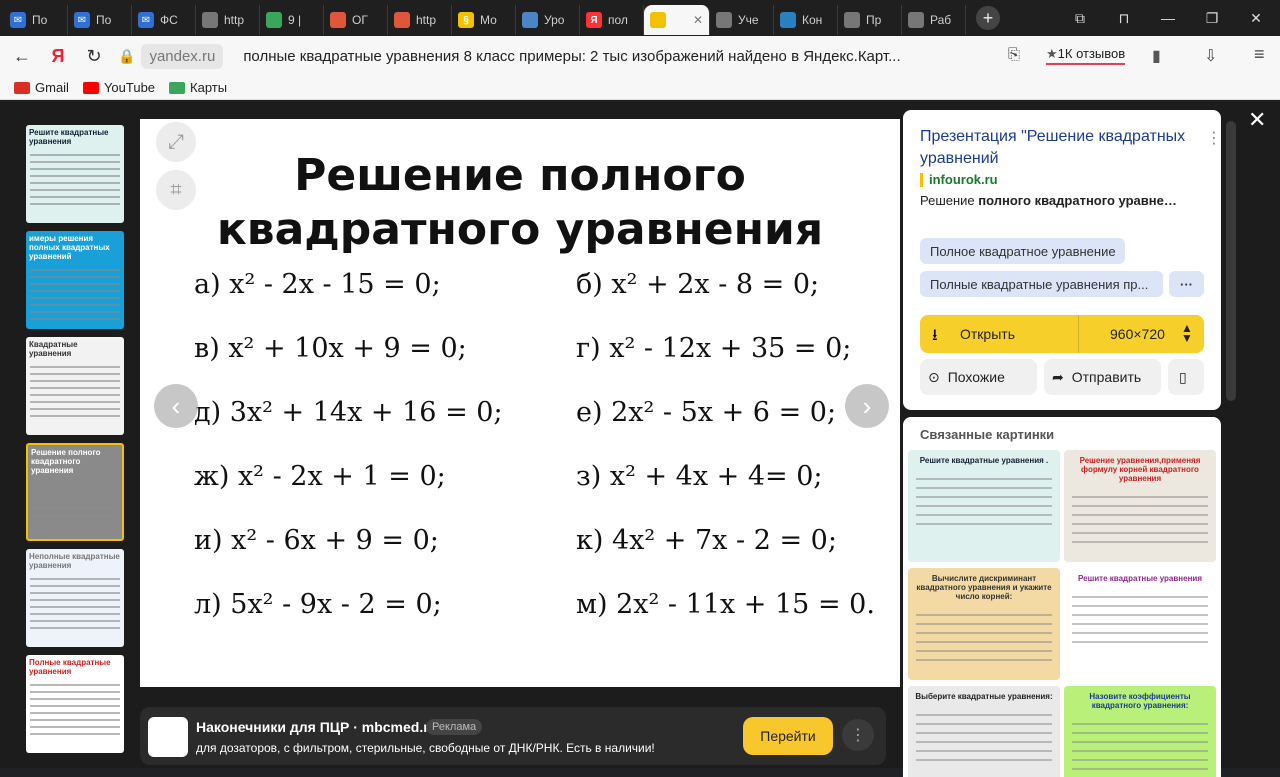  What do you see at coordinates (1140, 624) in the screenshot?
I see `related-image: Решите квадратные уравнения` at bounding box center [1140, 624].